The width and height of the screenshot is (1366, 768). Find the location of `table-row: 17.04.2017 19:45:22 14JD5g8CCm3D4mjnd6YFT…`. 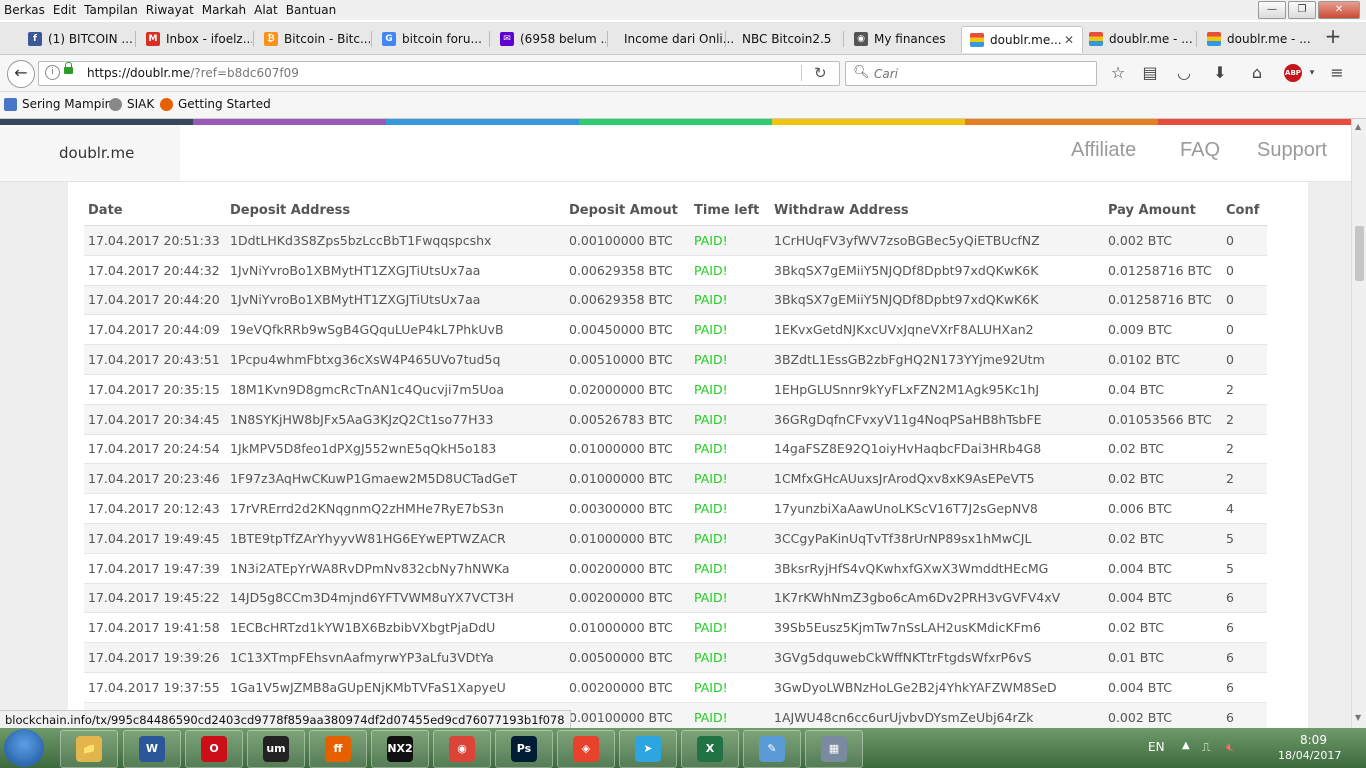

table-row: 17.04.2017 19:45:22 14JD5g8CCm3D4mjnd6YFT… is located at coordinates (675, 598).